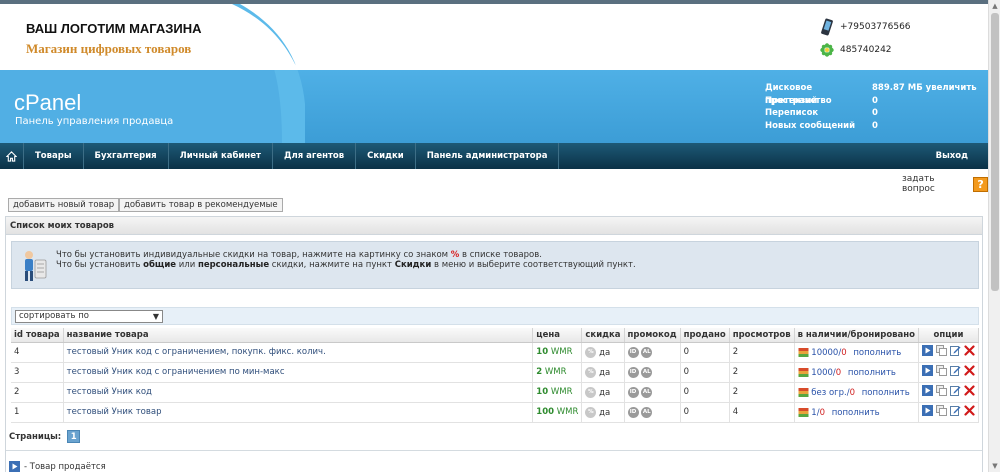  I want to click on pagination: Страницы: 1, so click(45, 436).